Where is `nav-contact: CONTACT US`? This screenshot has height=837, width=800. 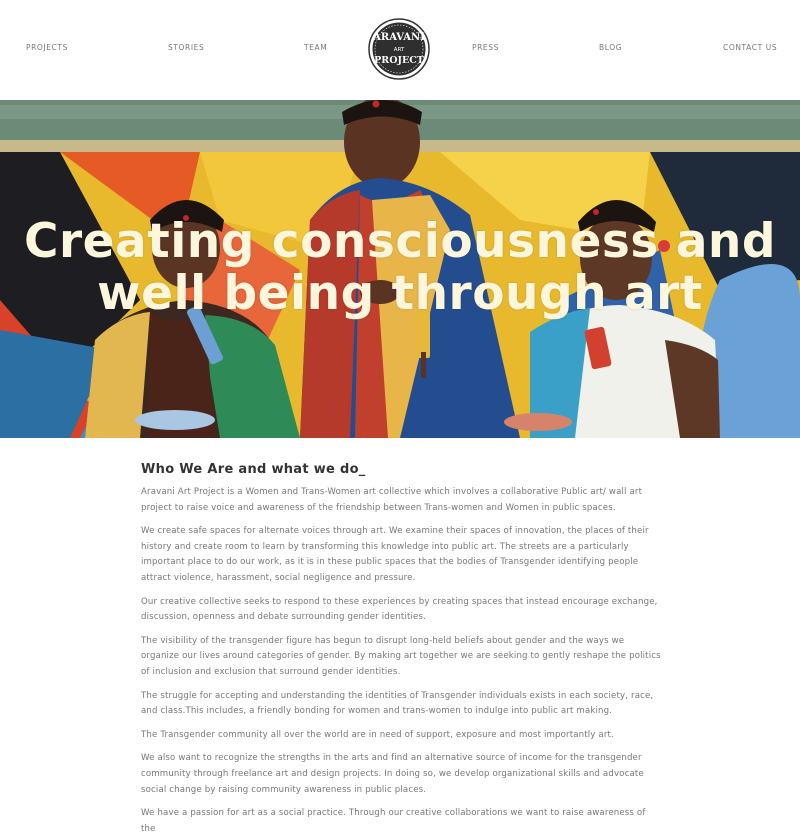
nav-contact: CONTACT US is located at coordinates (750, 47).